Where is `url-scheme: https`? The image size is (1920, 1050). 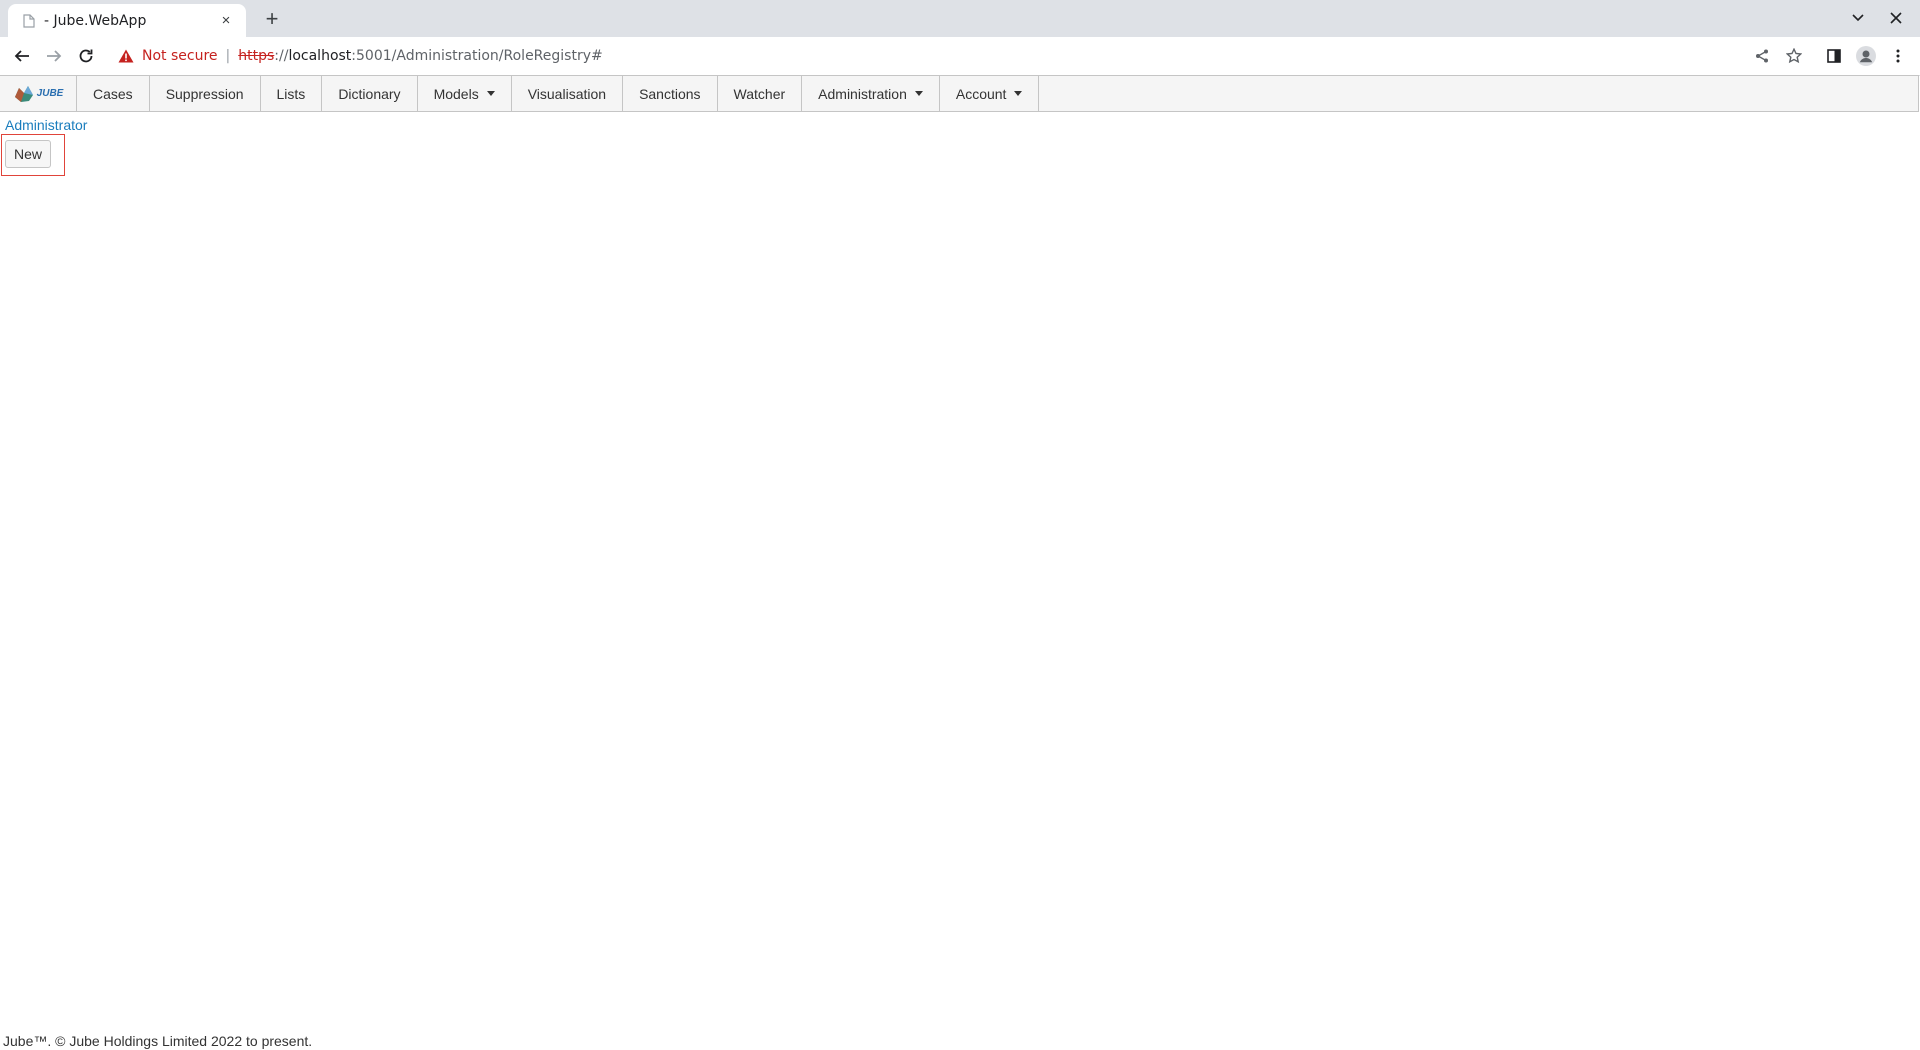 url-scheme: https is located at coordinates (256, 56).